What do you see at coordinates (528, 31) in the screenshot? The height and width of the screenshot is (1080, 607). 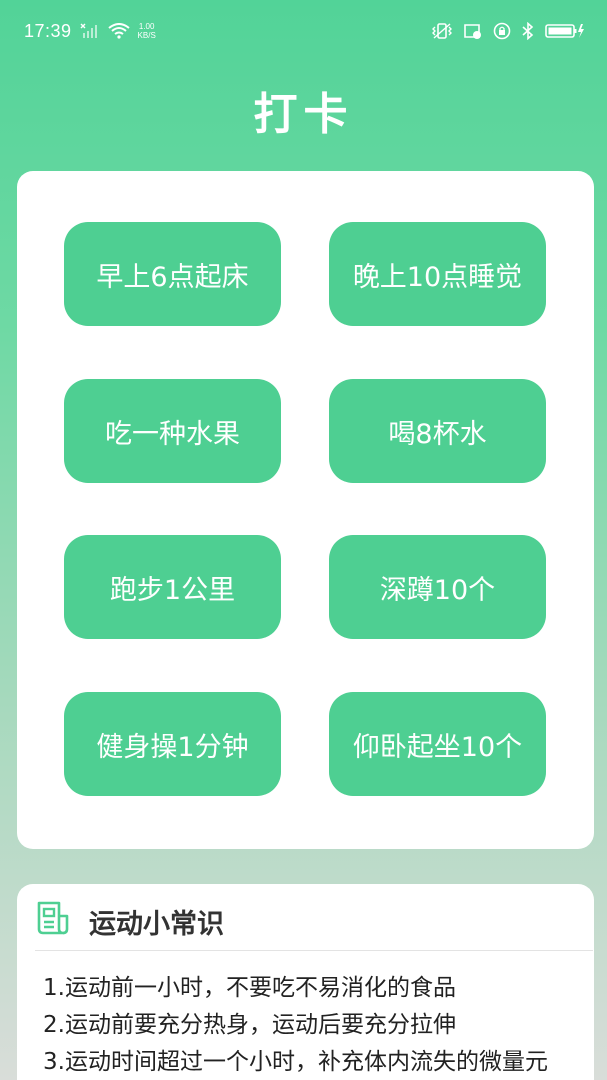 I see `bluetooth-icon` at bounding box center [528, 31].